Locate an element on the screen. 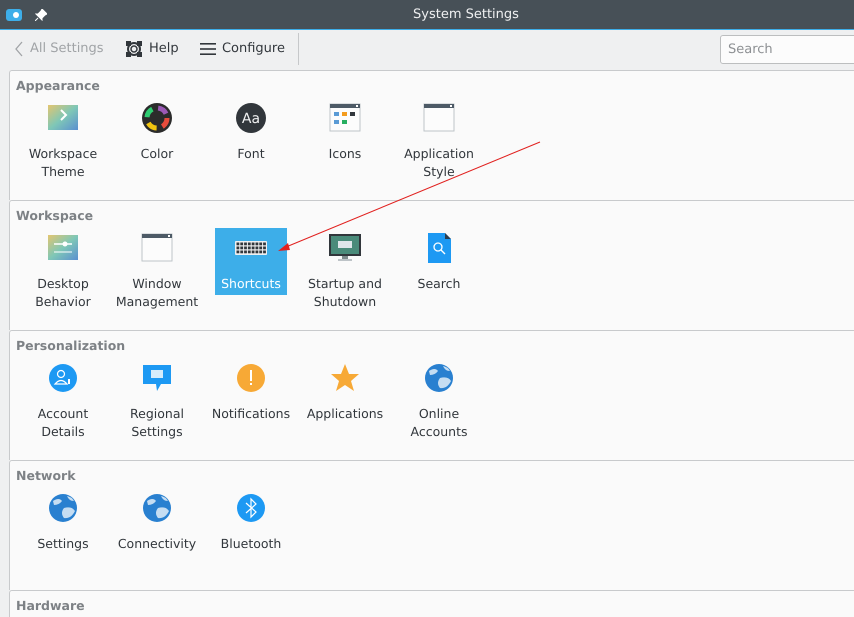  settings-item: Color is located at coordinates (157, 131).